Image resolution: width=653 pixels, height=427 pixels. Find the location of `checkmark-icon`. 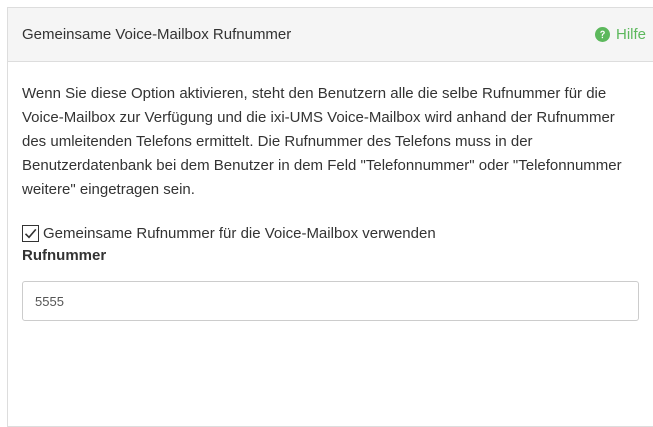

checkmark-icon is located at coordinates (30, 233).